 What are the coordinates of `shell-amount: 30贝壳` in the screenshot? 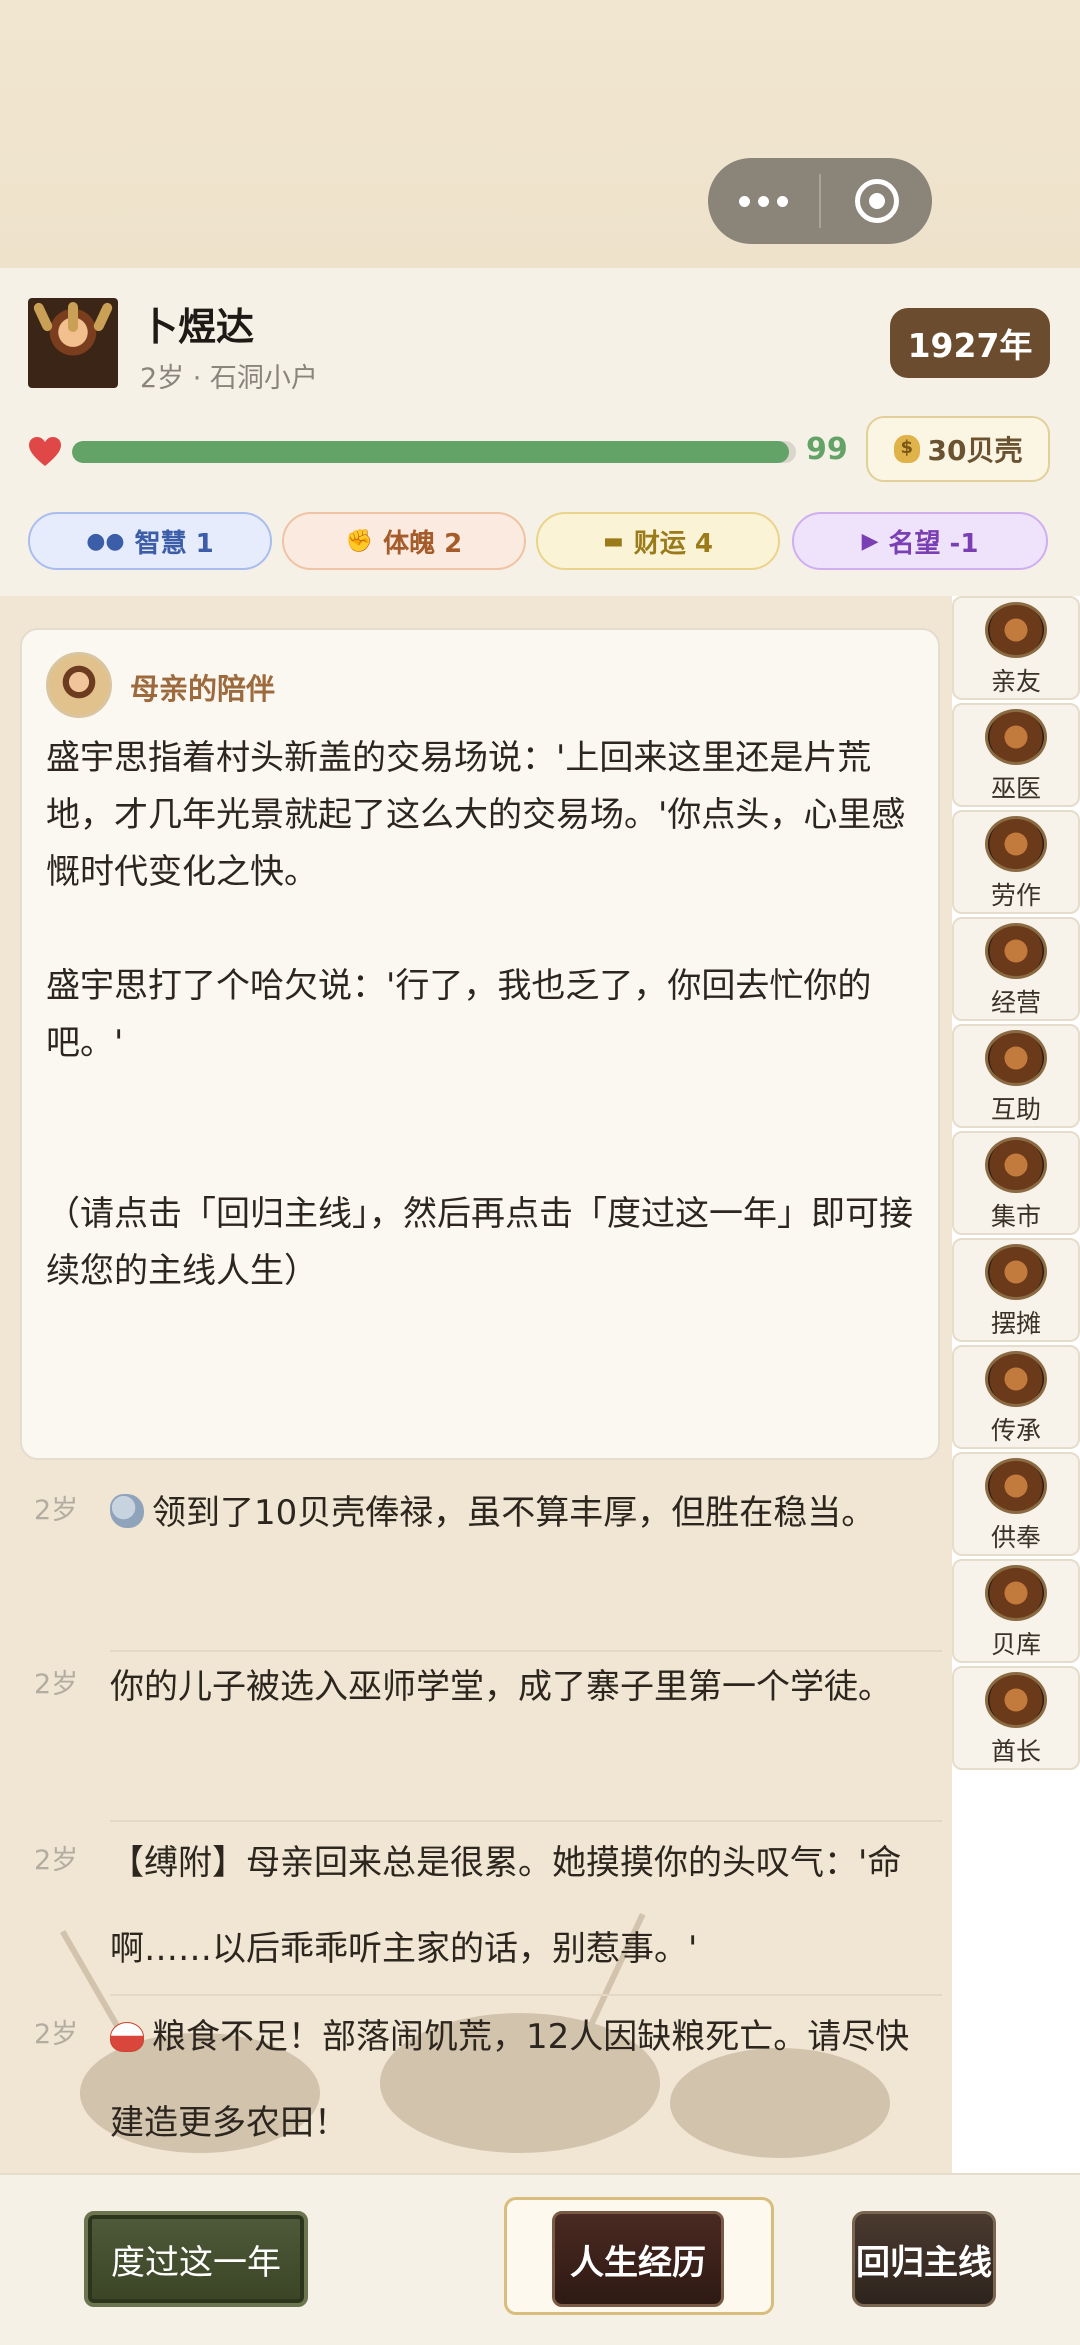 It's located at (975, 450).